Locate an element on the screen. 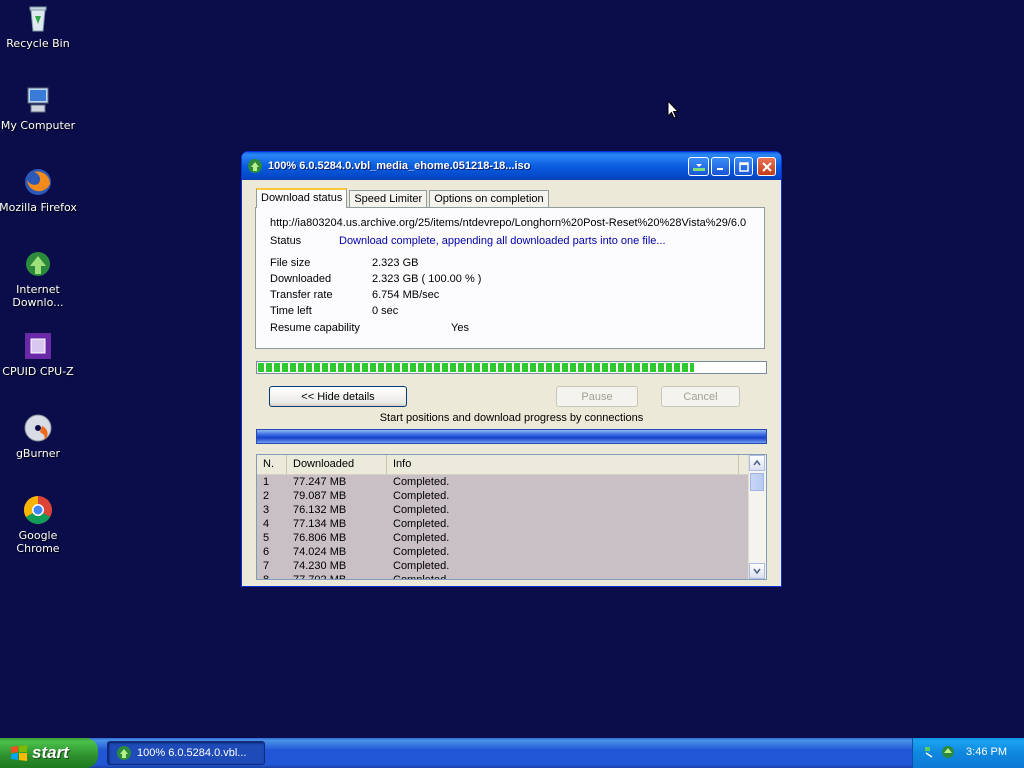  column-header-n: N. is located at coordinates (272, 464).